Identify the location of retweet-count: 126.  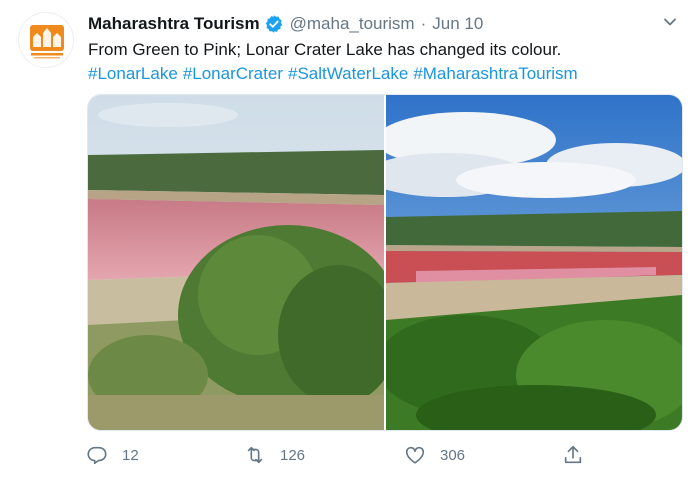
(293, 455).